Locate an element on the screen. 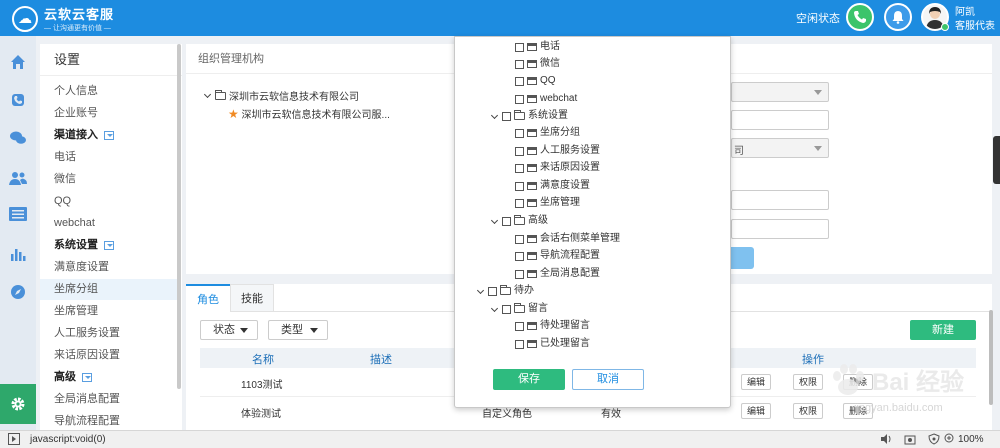 Image resolution: width=1000 pixels, height=448 pixels. capture-icon is located at coordinates (910, 439).